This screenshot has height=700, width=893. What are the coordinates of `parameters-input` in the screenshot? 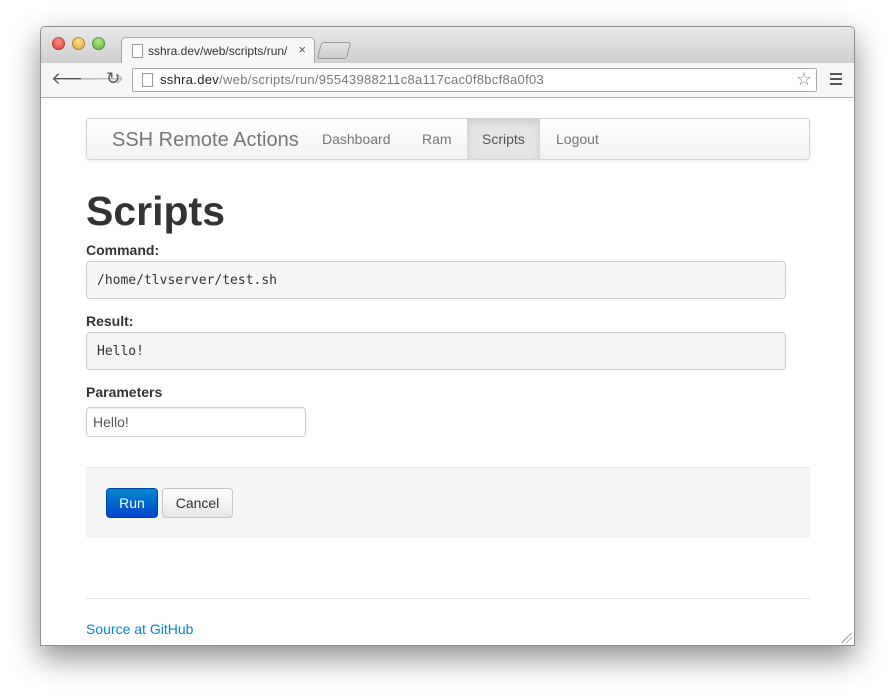 It's located at (196, 422).